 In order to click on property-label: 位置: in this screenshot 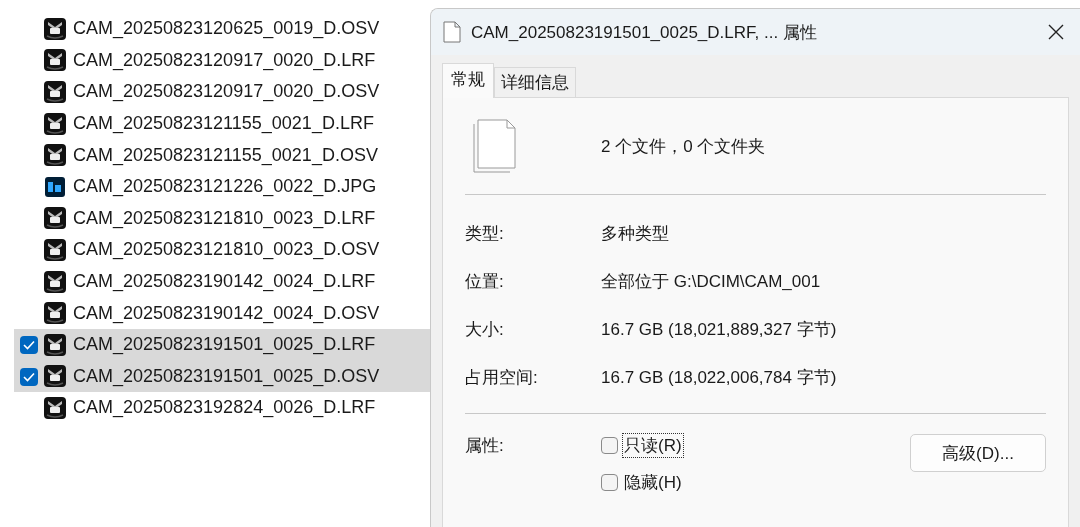, I will do `click(485, 281)`.